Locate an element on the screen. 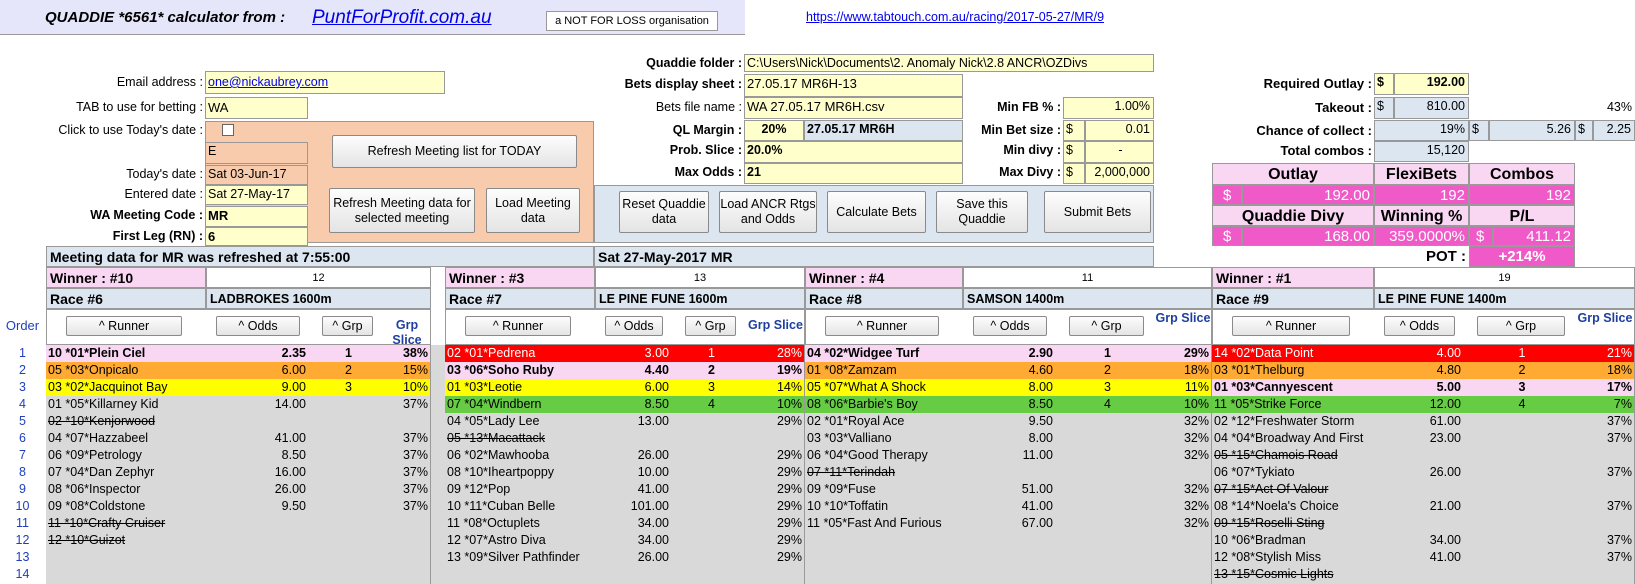 The width and height of the screenshot is (1635, 584). bets-sheet-field: 27.05.17 MR6H-13 is located at coordinates (853, 85).